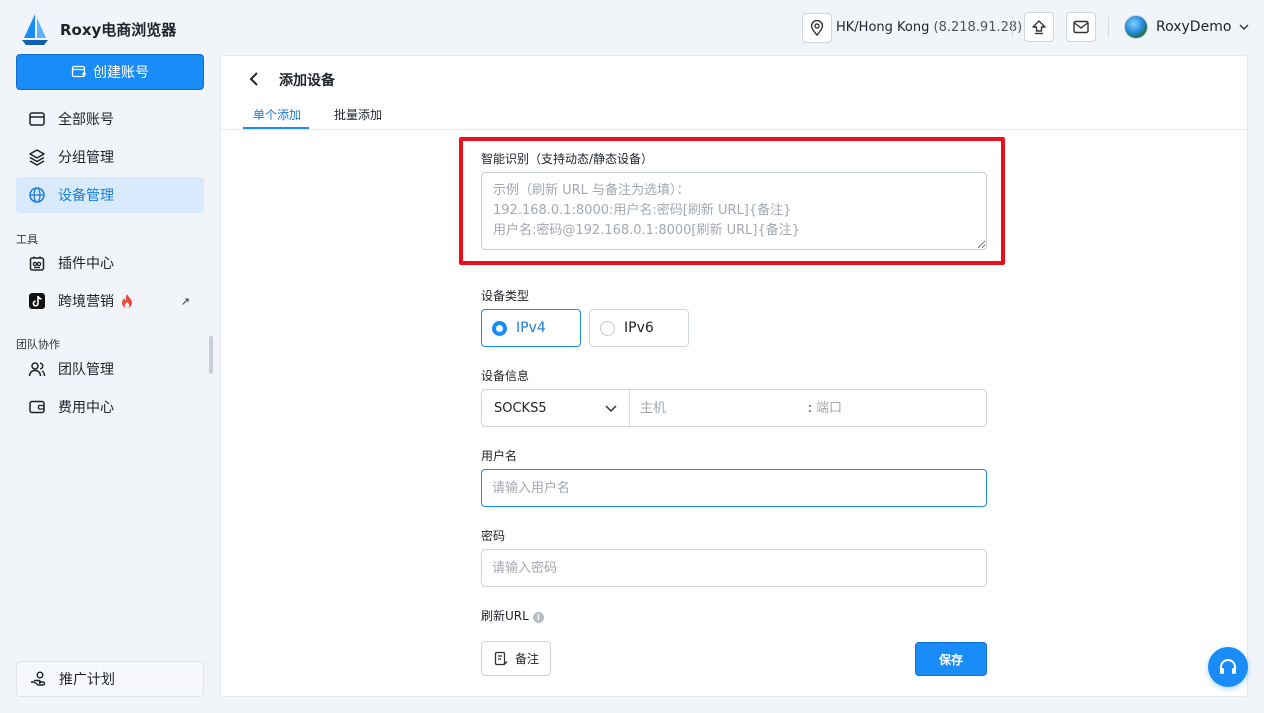 Image resolution: width=1264 pixels, height=713 pixels. I want to click on support-button, so click(1228, 667).